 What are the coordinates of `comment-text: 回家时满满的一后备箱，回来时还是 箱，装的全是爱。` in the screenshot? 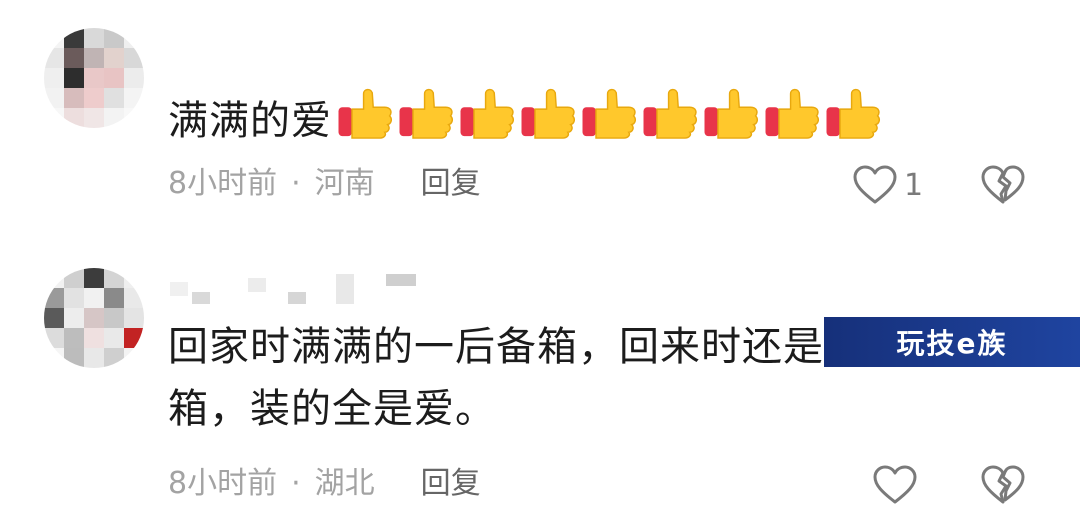 It's located at (496, 378).